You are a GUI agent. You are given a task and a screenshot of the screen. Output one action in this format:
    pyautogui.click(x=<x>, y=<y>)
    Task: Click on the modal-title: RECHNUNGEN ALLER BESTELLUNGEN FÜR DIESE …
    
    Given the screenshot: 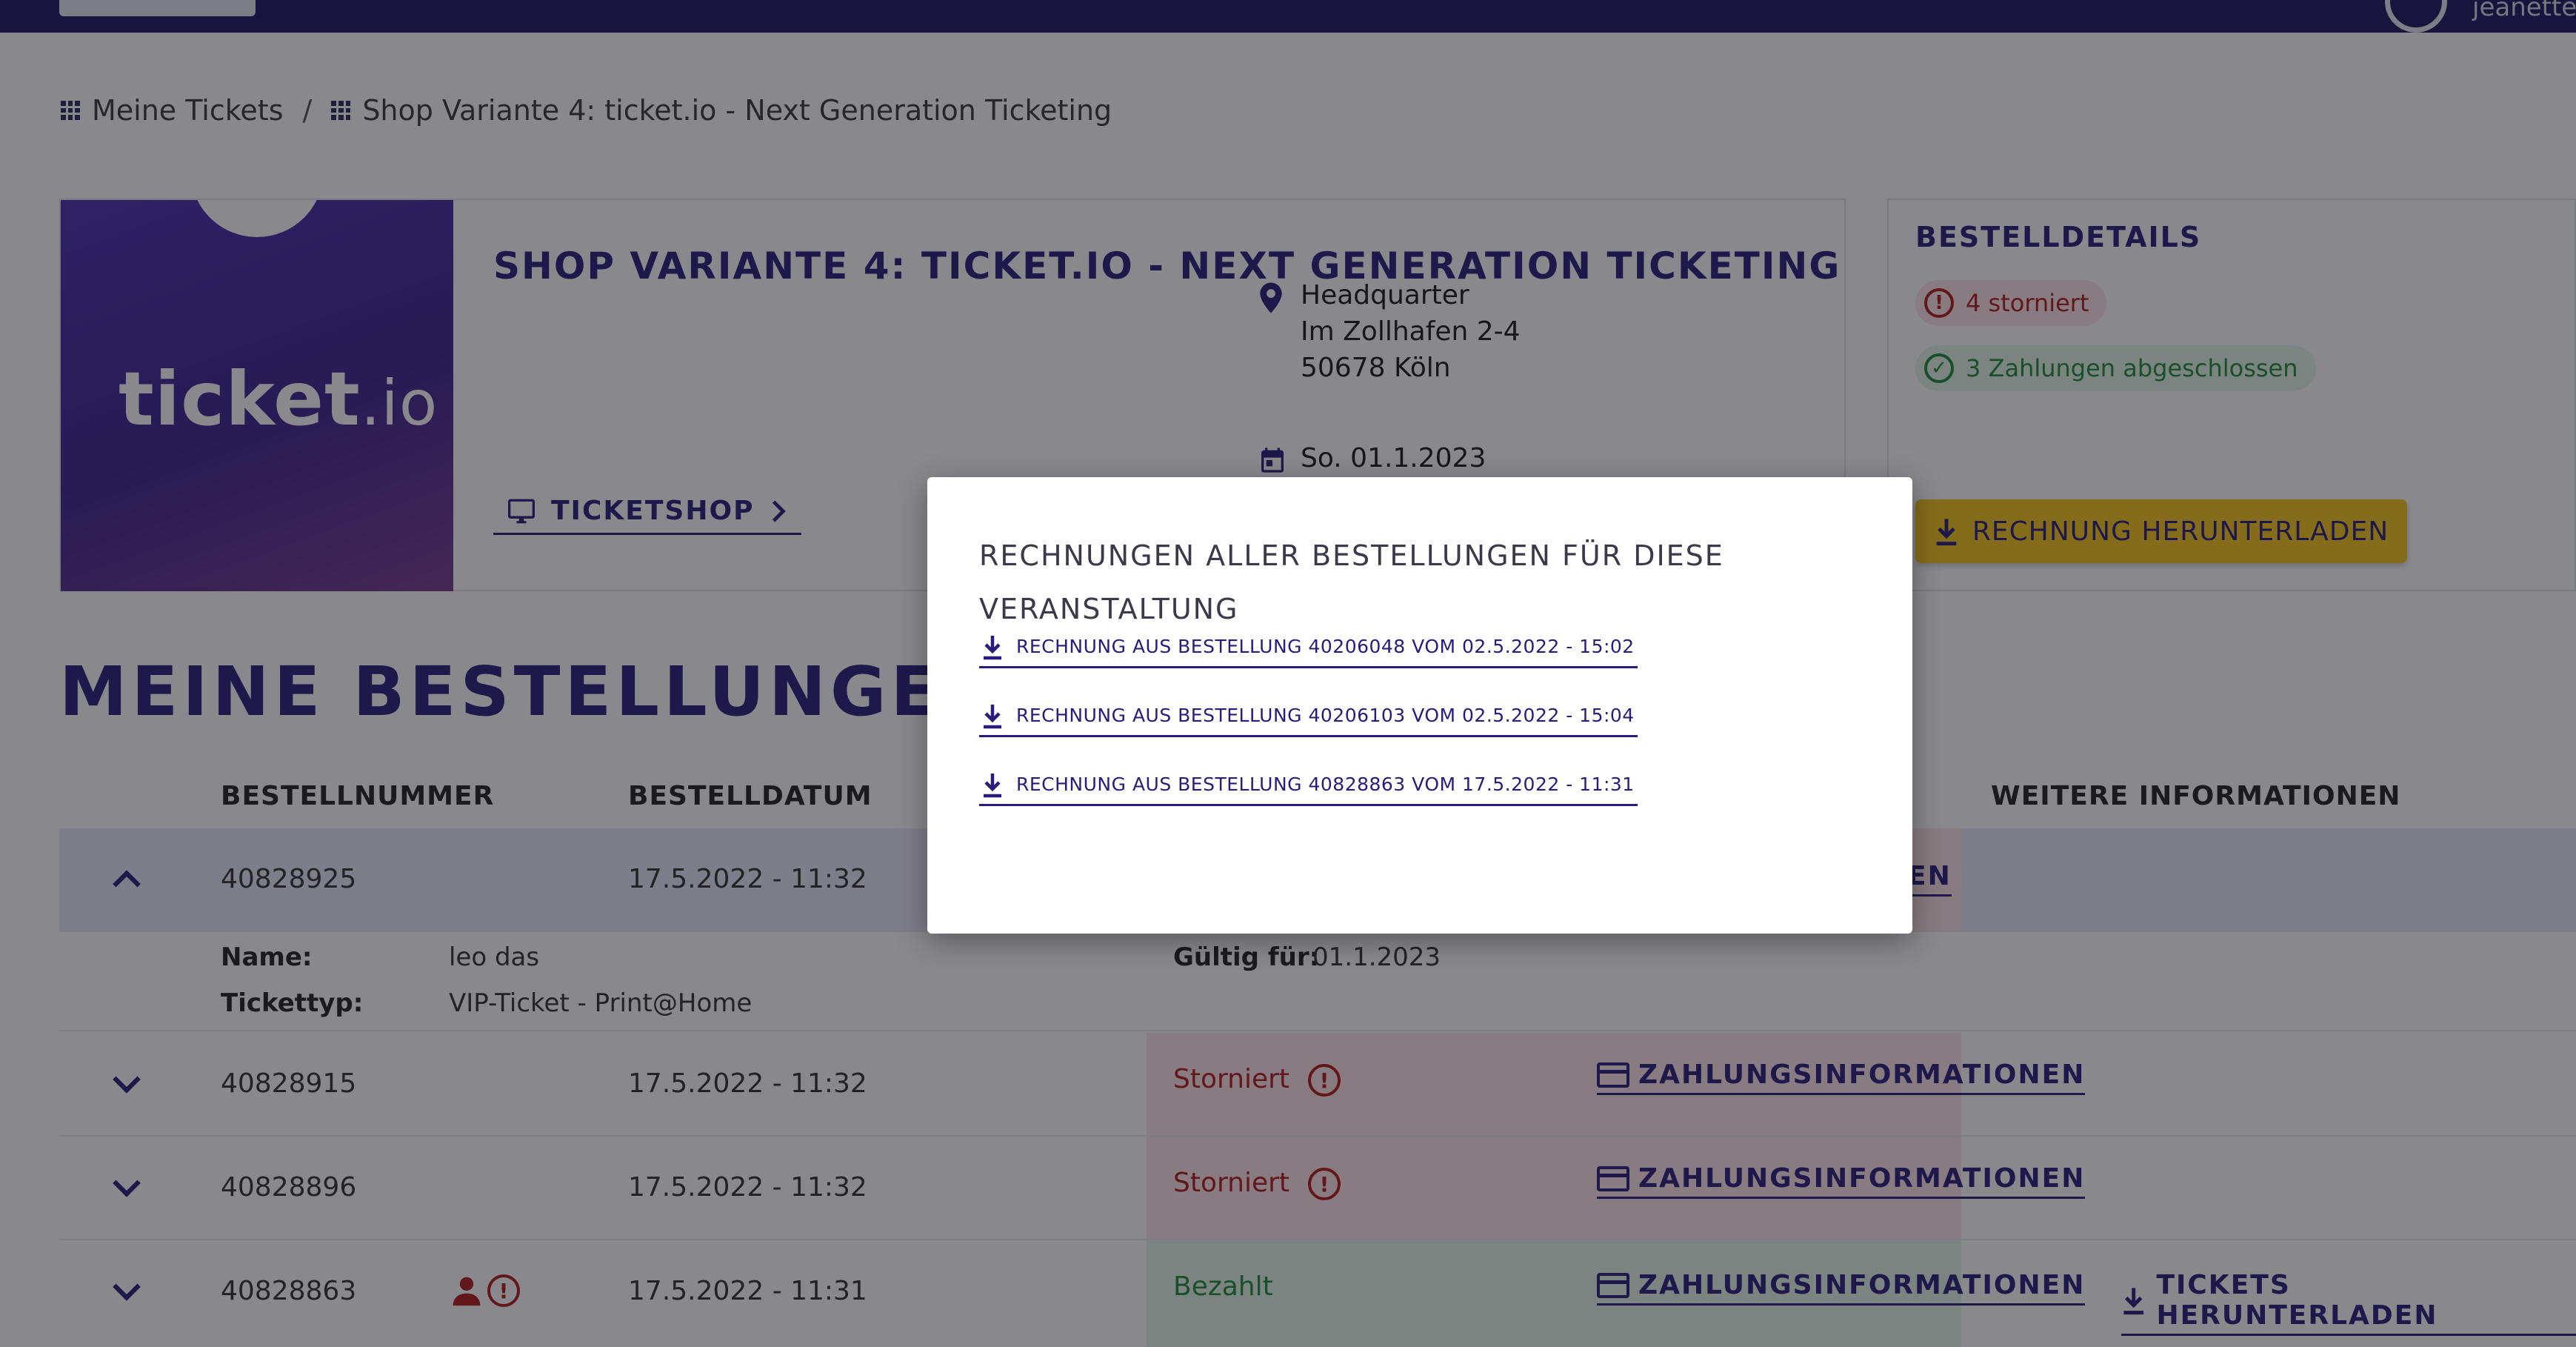 What is the action you would take?
    pyautogui.click(x=1351, y=582)
    